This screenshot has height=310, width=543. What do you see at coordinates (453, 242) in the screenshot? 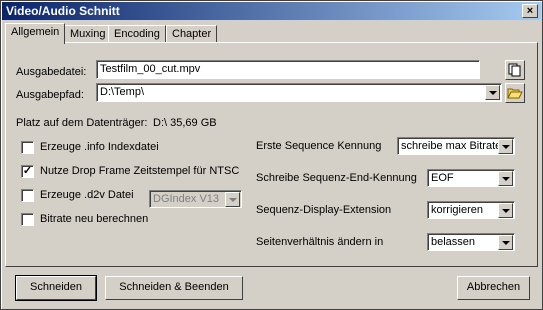
I see `aspect-ratio-value: belassen` at bounding box center [453, 242].